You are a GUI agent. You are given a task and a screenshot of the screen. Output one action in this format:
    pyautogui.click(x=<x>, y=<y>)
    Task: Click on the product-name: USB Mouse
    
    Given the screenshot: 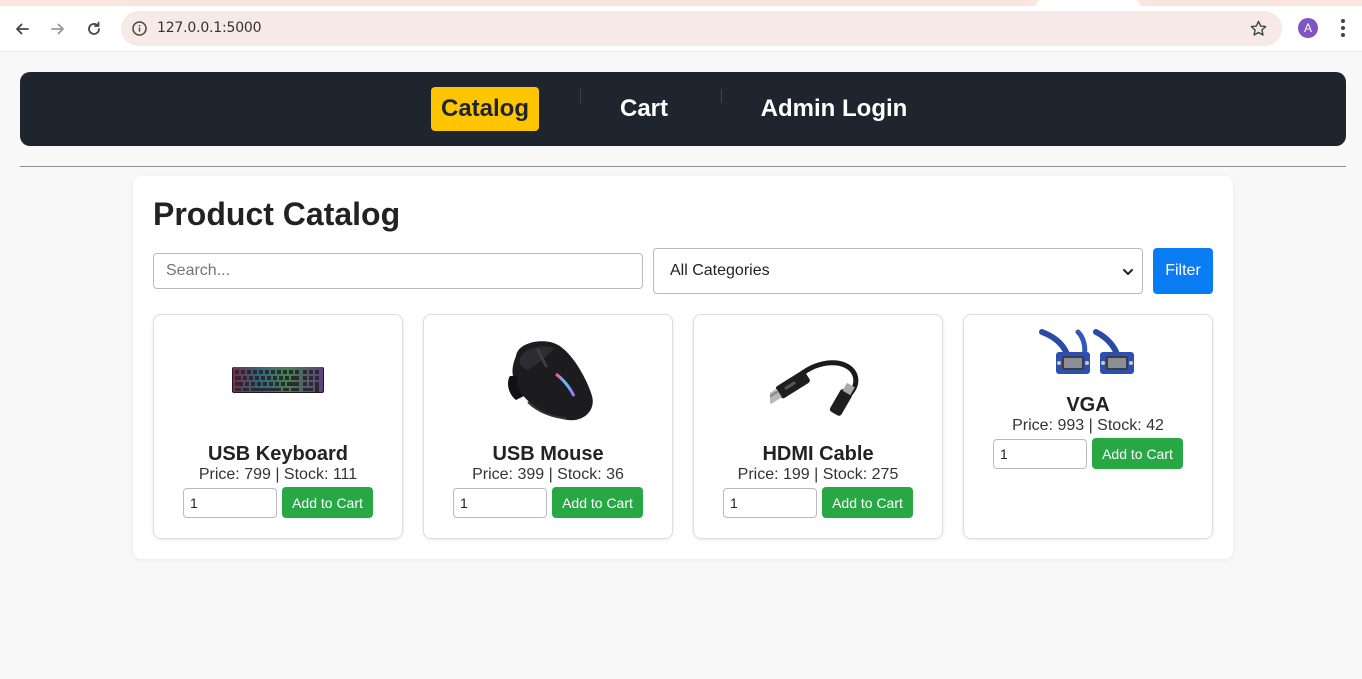 What is the action you would take?
    pyautogui.click(x=548, y=454)
    